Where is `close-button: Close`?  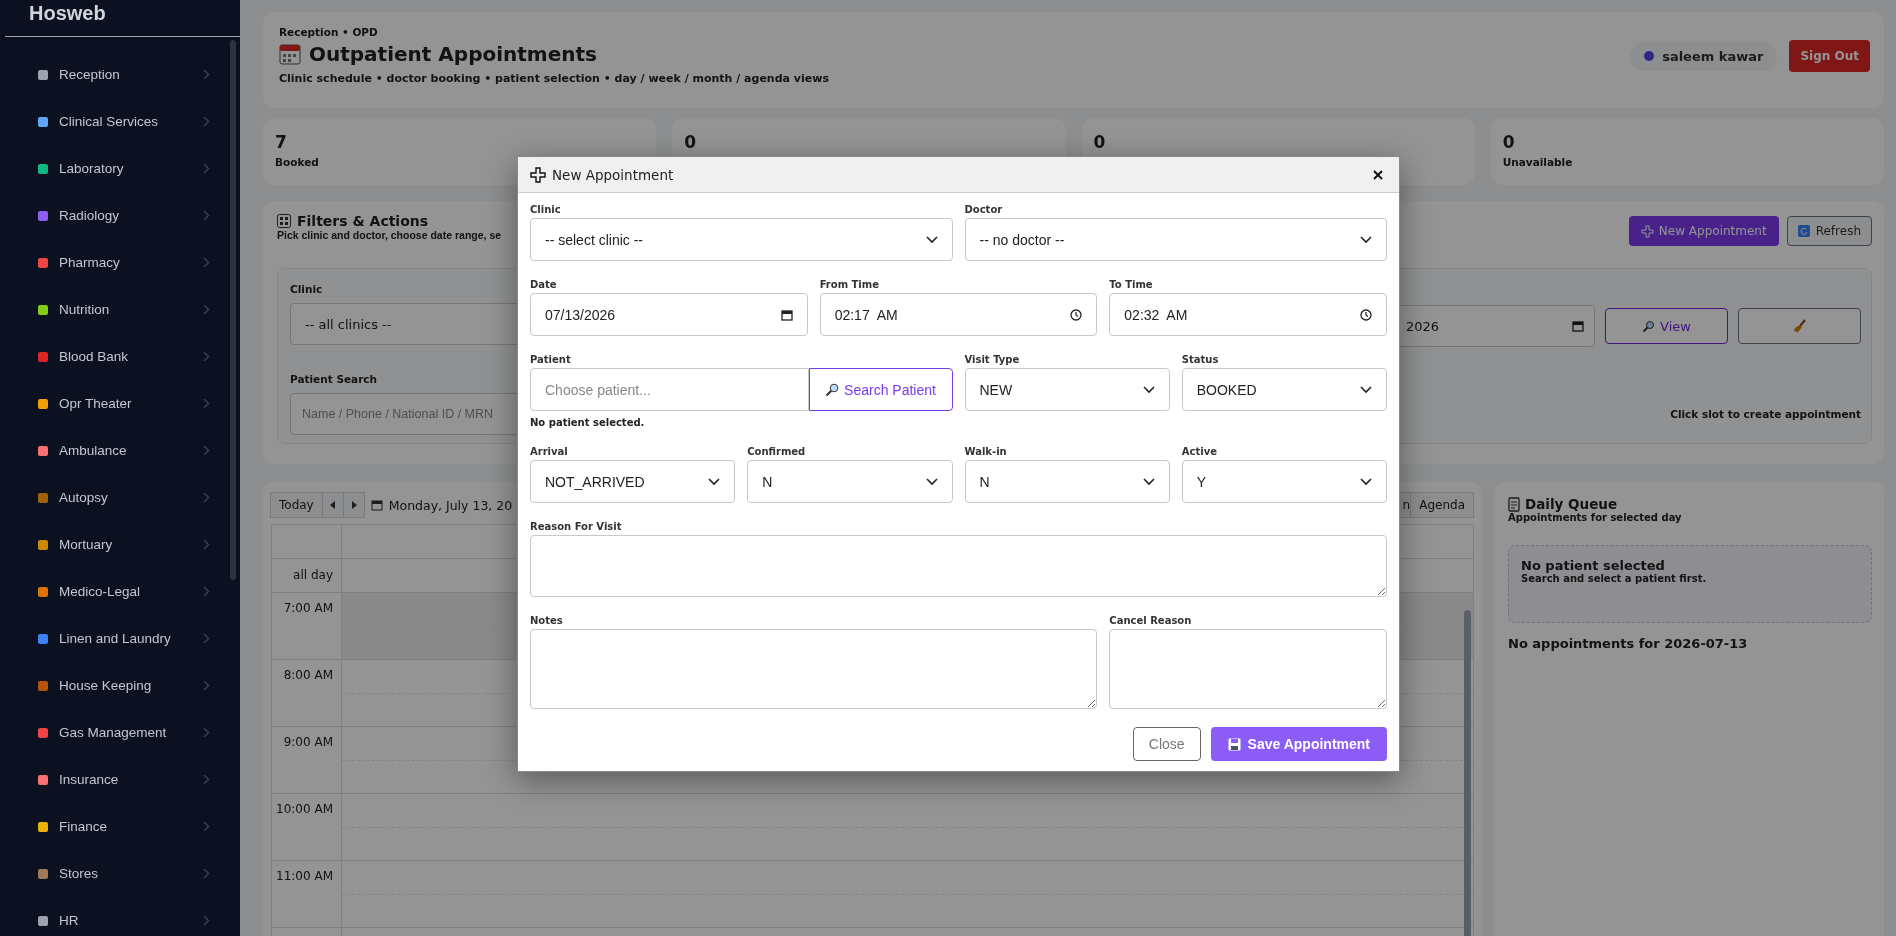 close-button: Close is located at coordinates (1166, 744).